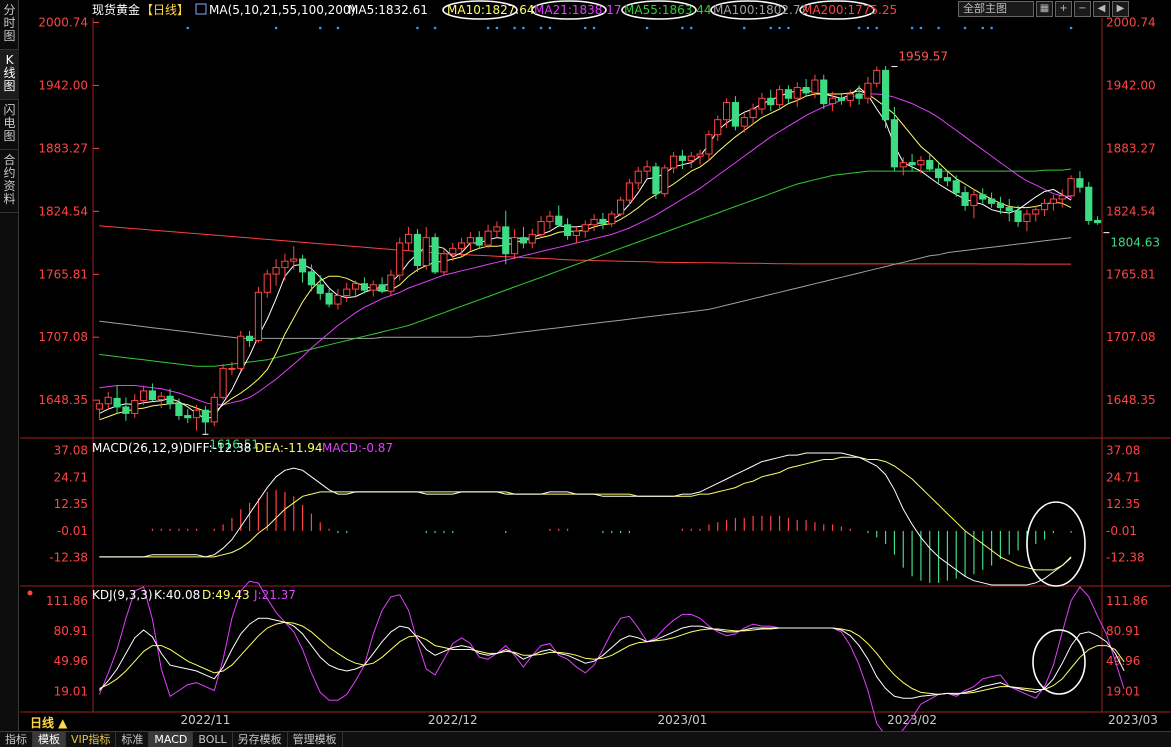 The width and height of the screenshot is (1171, 747). What do you see at coordinates (682, 720) in the screenshot?
I see `date-label-2: 2023/01` at bounding box center [682, 720].